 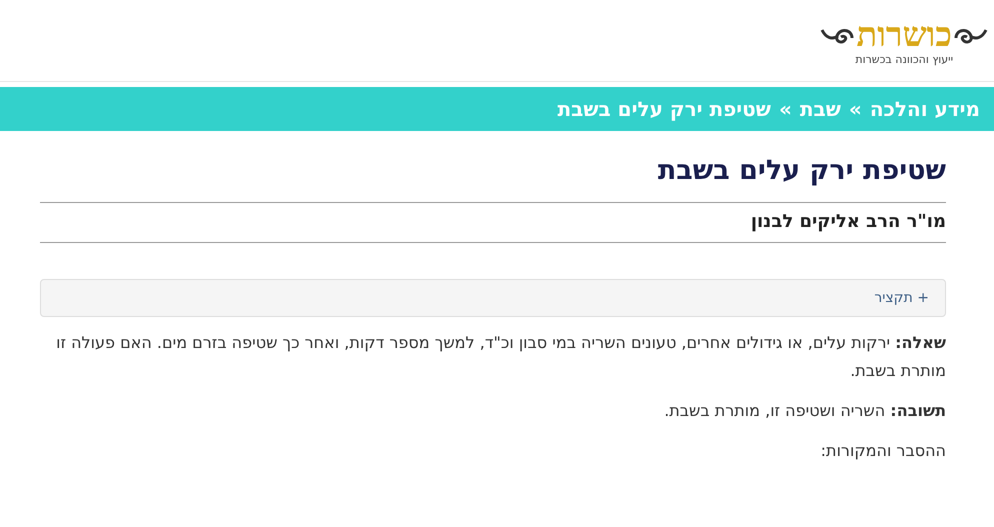 I want to click on article-paragraph: ההסבר והמקורות:, so click(x=883, y=451).